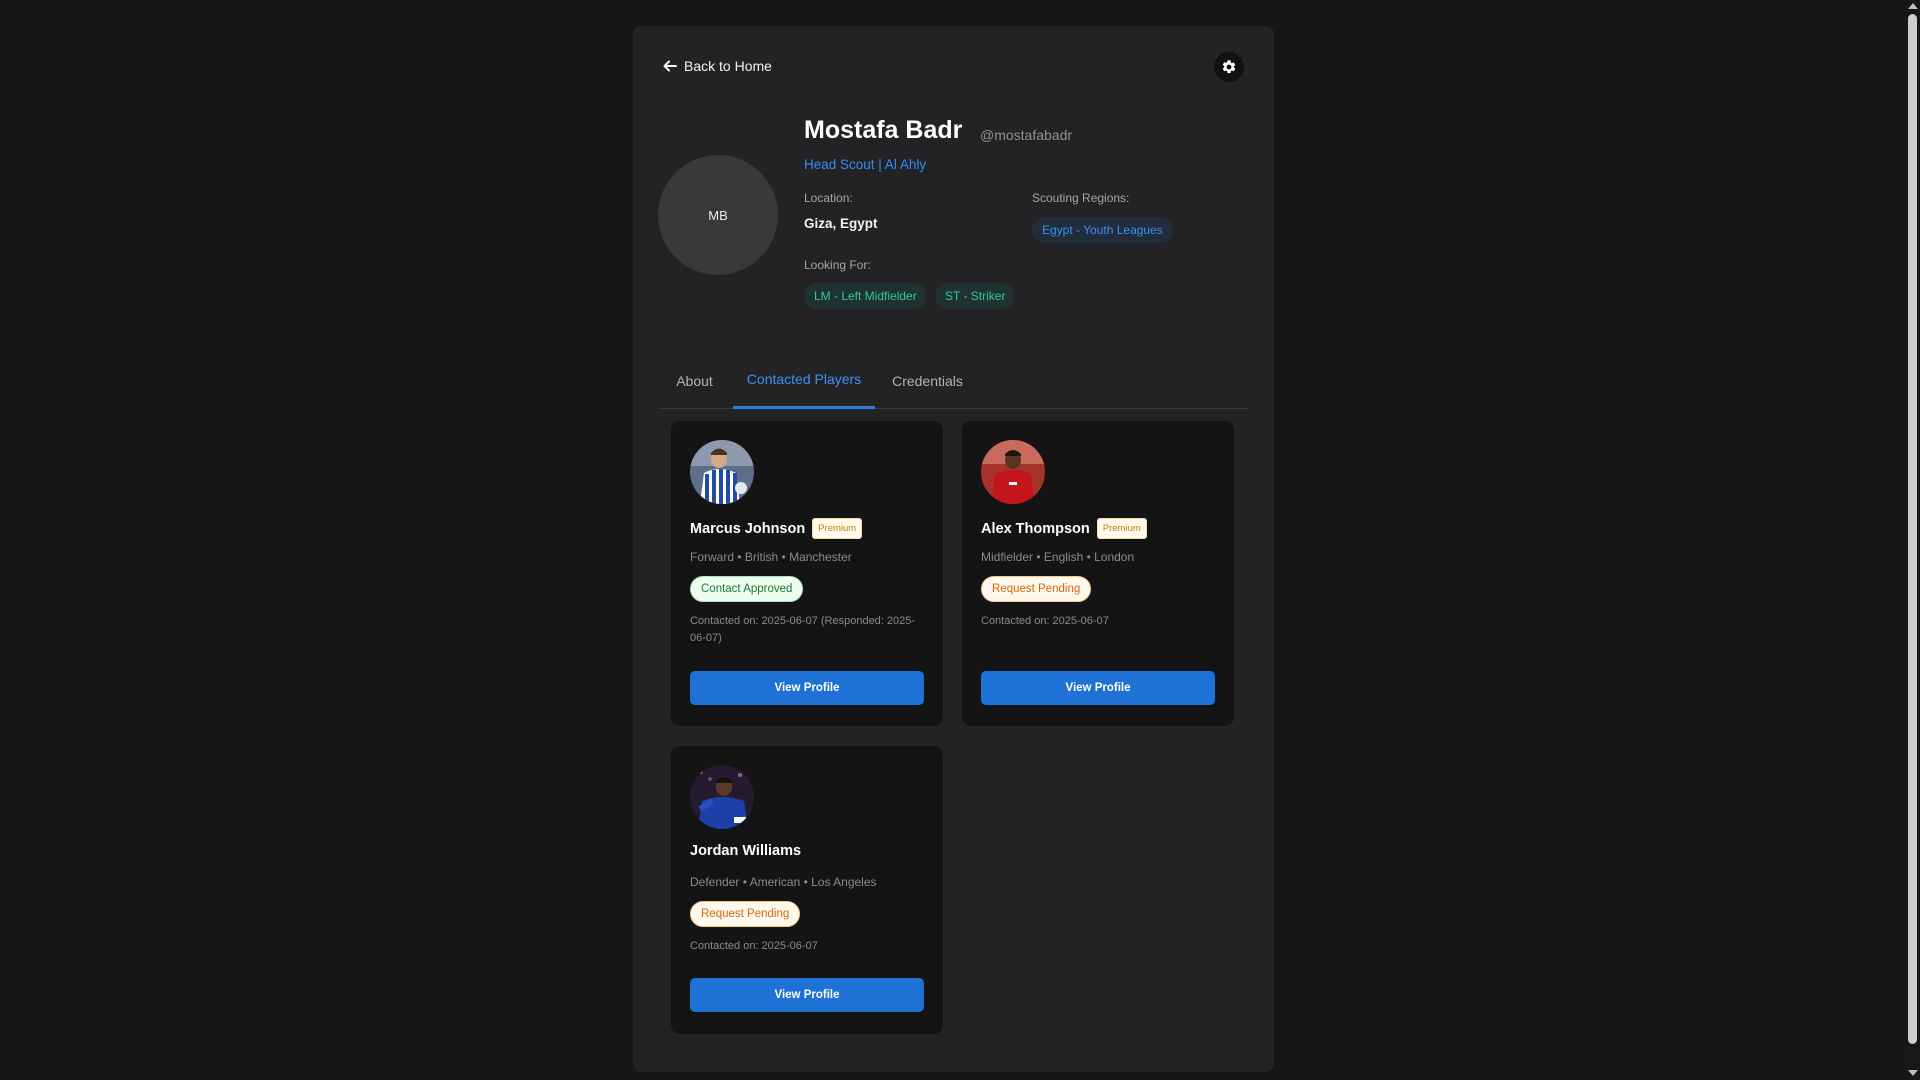  What do you see at coordinates (837, 265) in the screenshot?
I see `looking-for-label: Looking For:` at bounding box center [837, 265].